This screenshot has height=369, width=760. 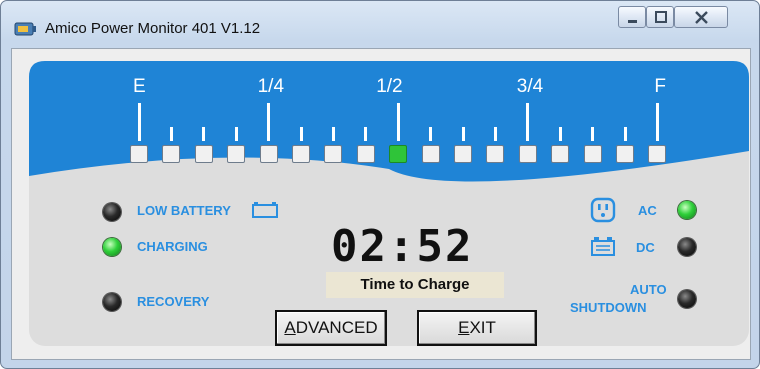 I want to click on battery-icon, so click(x=265, y=210).